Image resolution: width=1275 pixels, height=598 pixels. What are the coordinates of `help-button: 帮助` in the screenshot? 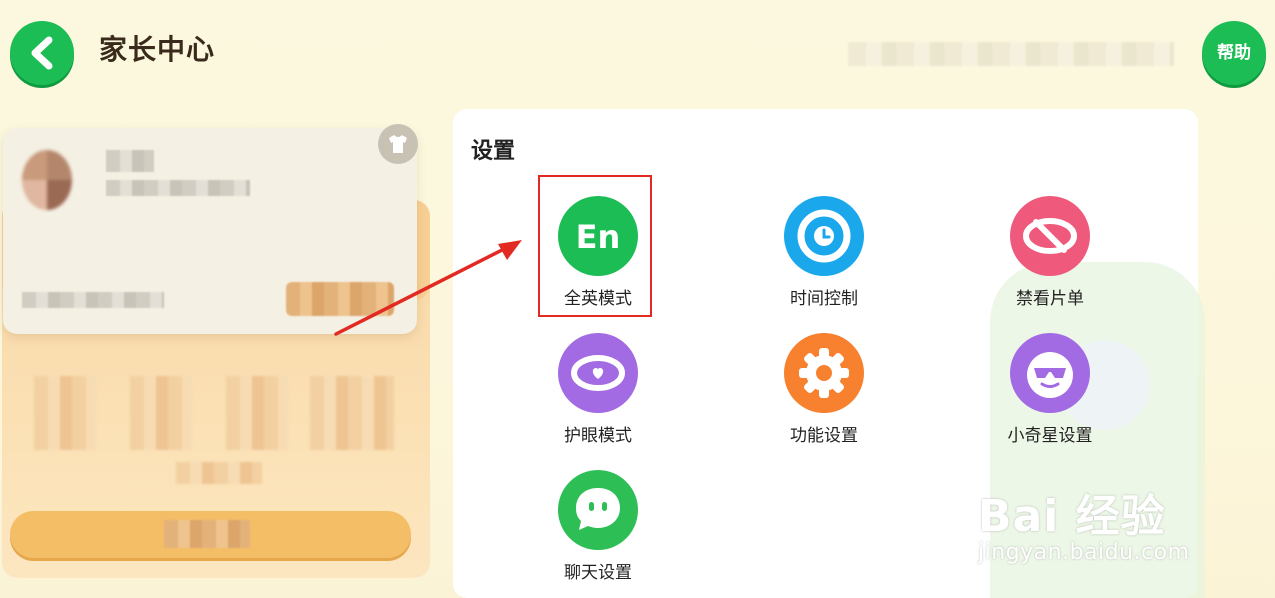 It's located at (1234, 53).